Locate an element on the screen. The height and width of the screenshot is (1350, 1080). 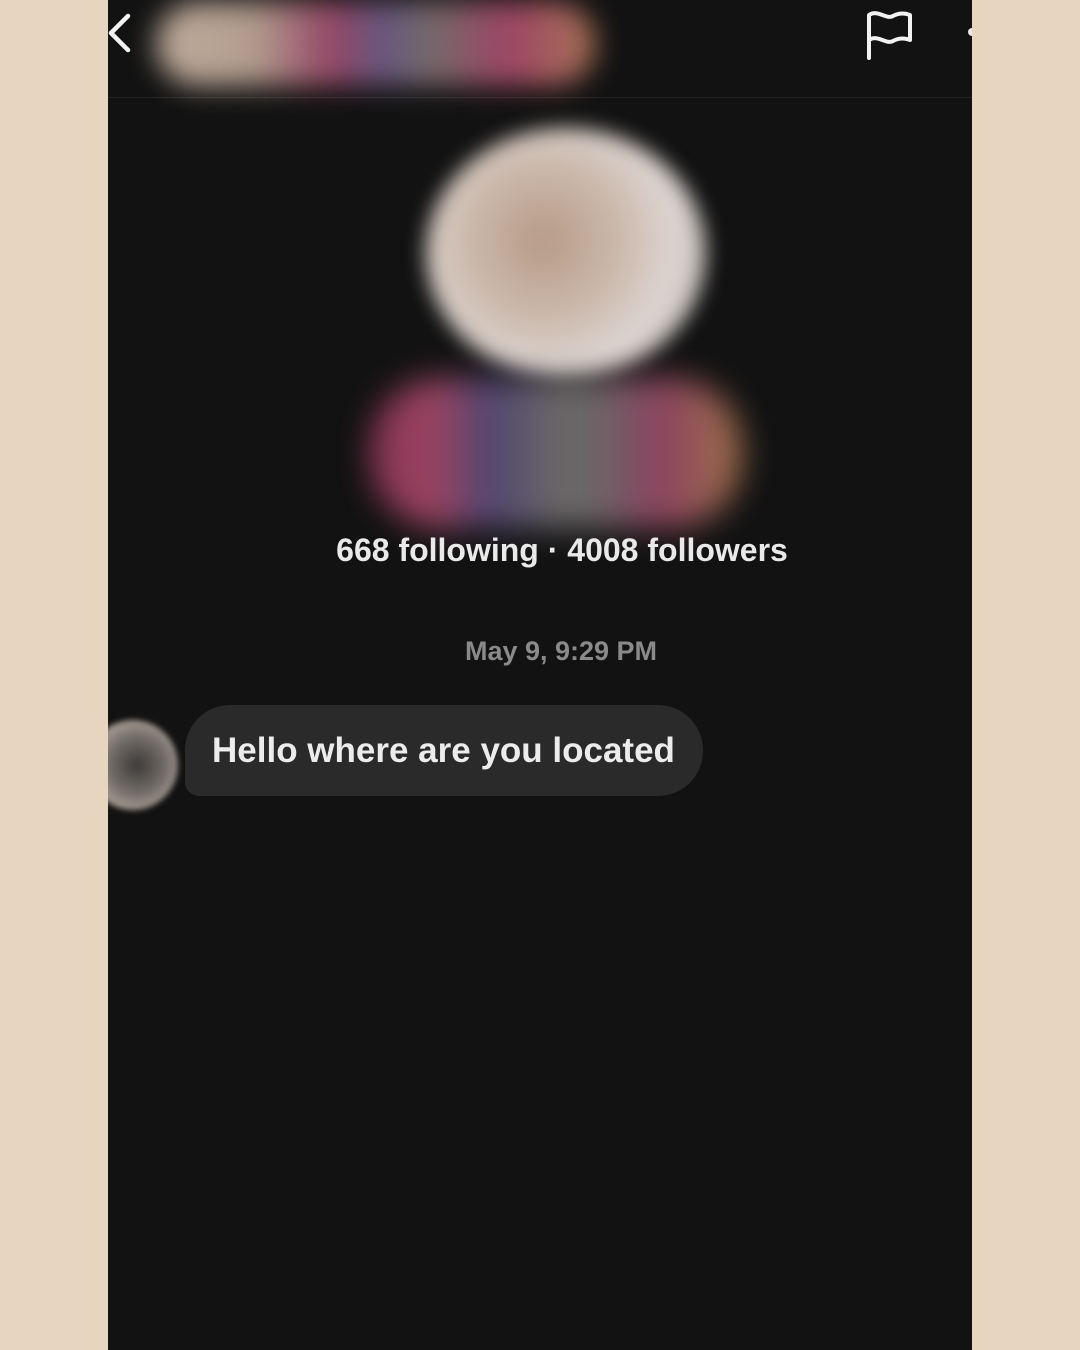
back-button is located at coordinates (128, 33).